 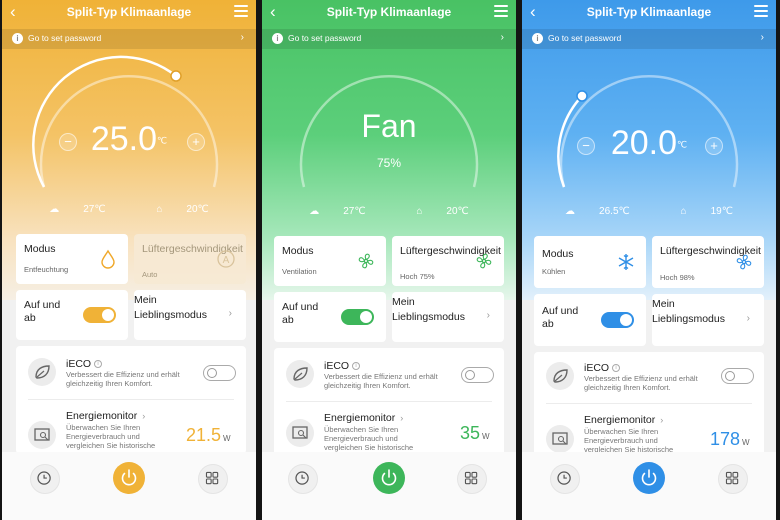 What do you see at coordinates (710, 251) in the screenshot?
I see `fan-speed-label: Lüftergeschwindigkeit` at bounding box center [710, 251].